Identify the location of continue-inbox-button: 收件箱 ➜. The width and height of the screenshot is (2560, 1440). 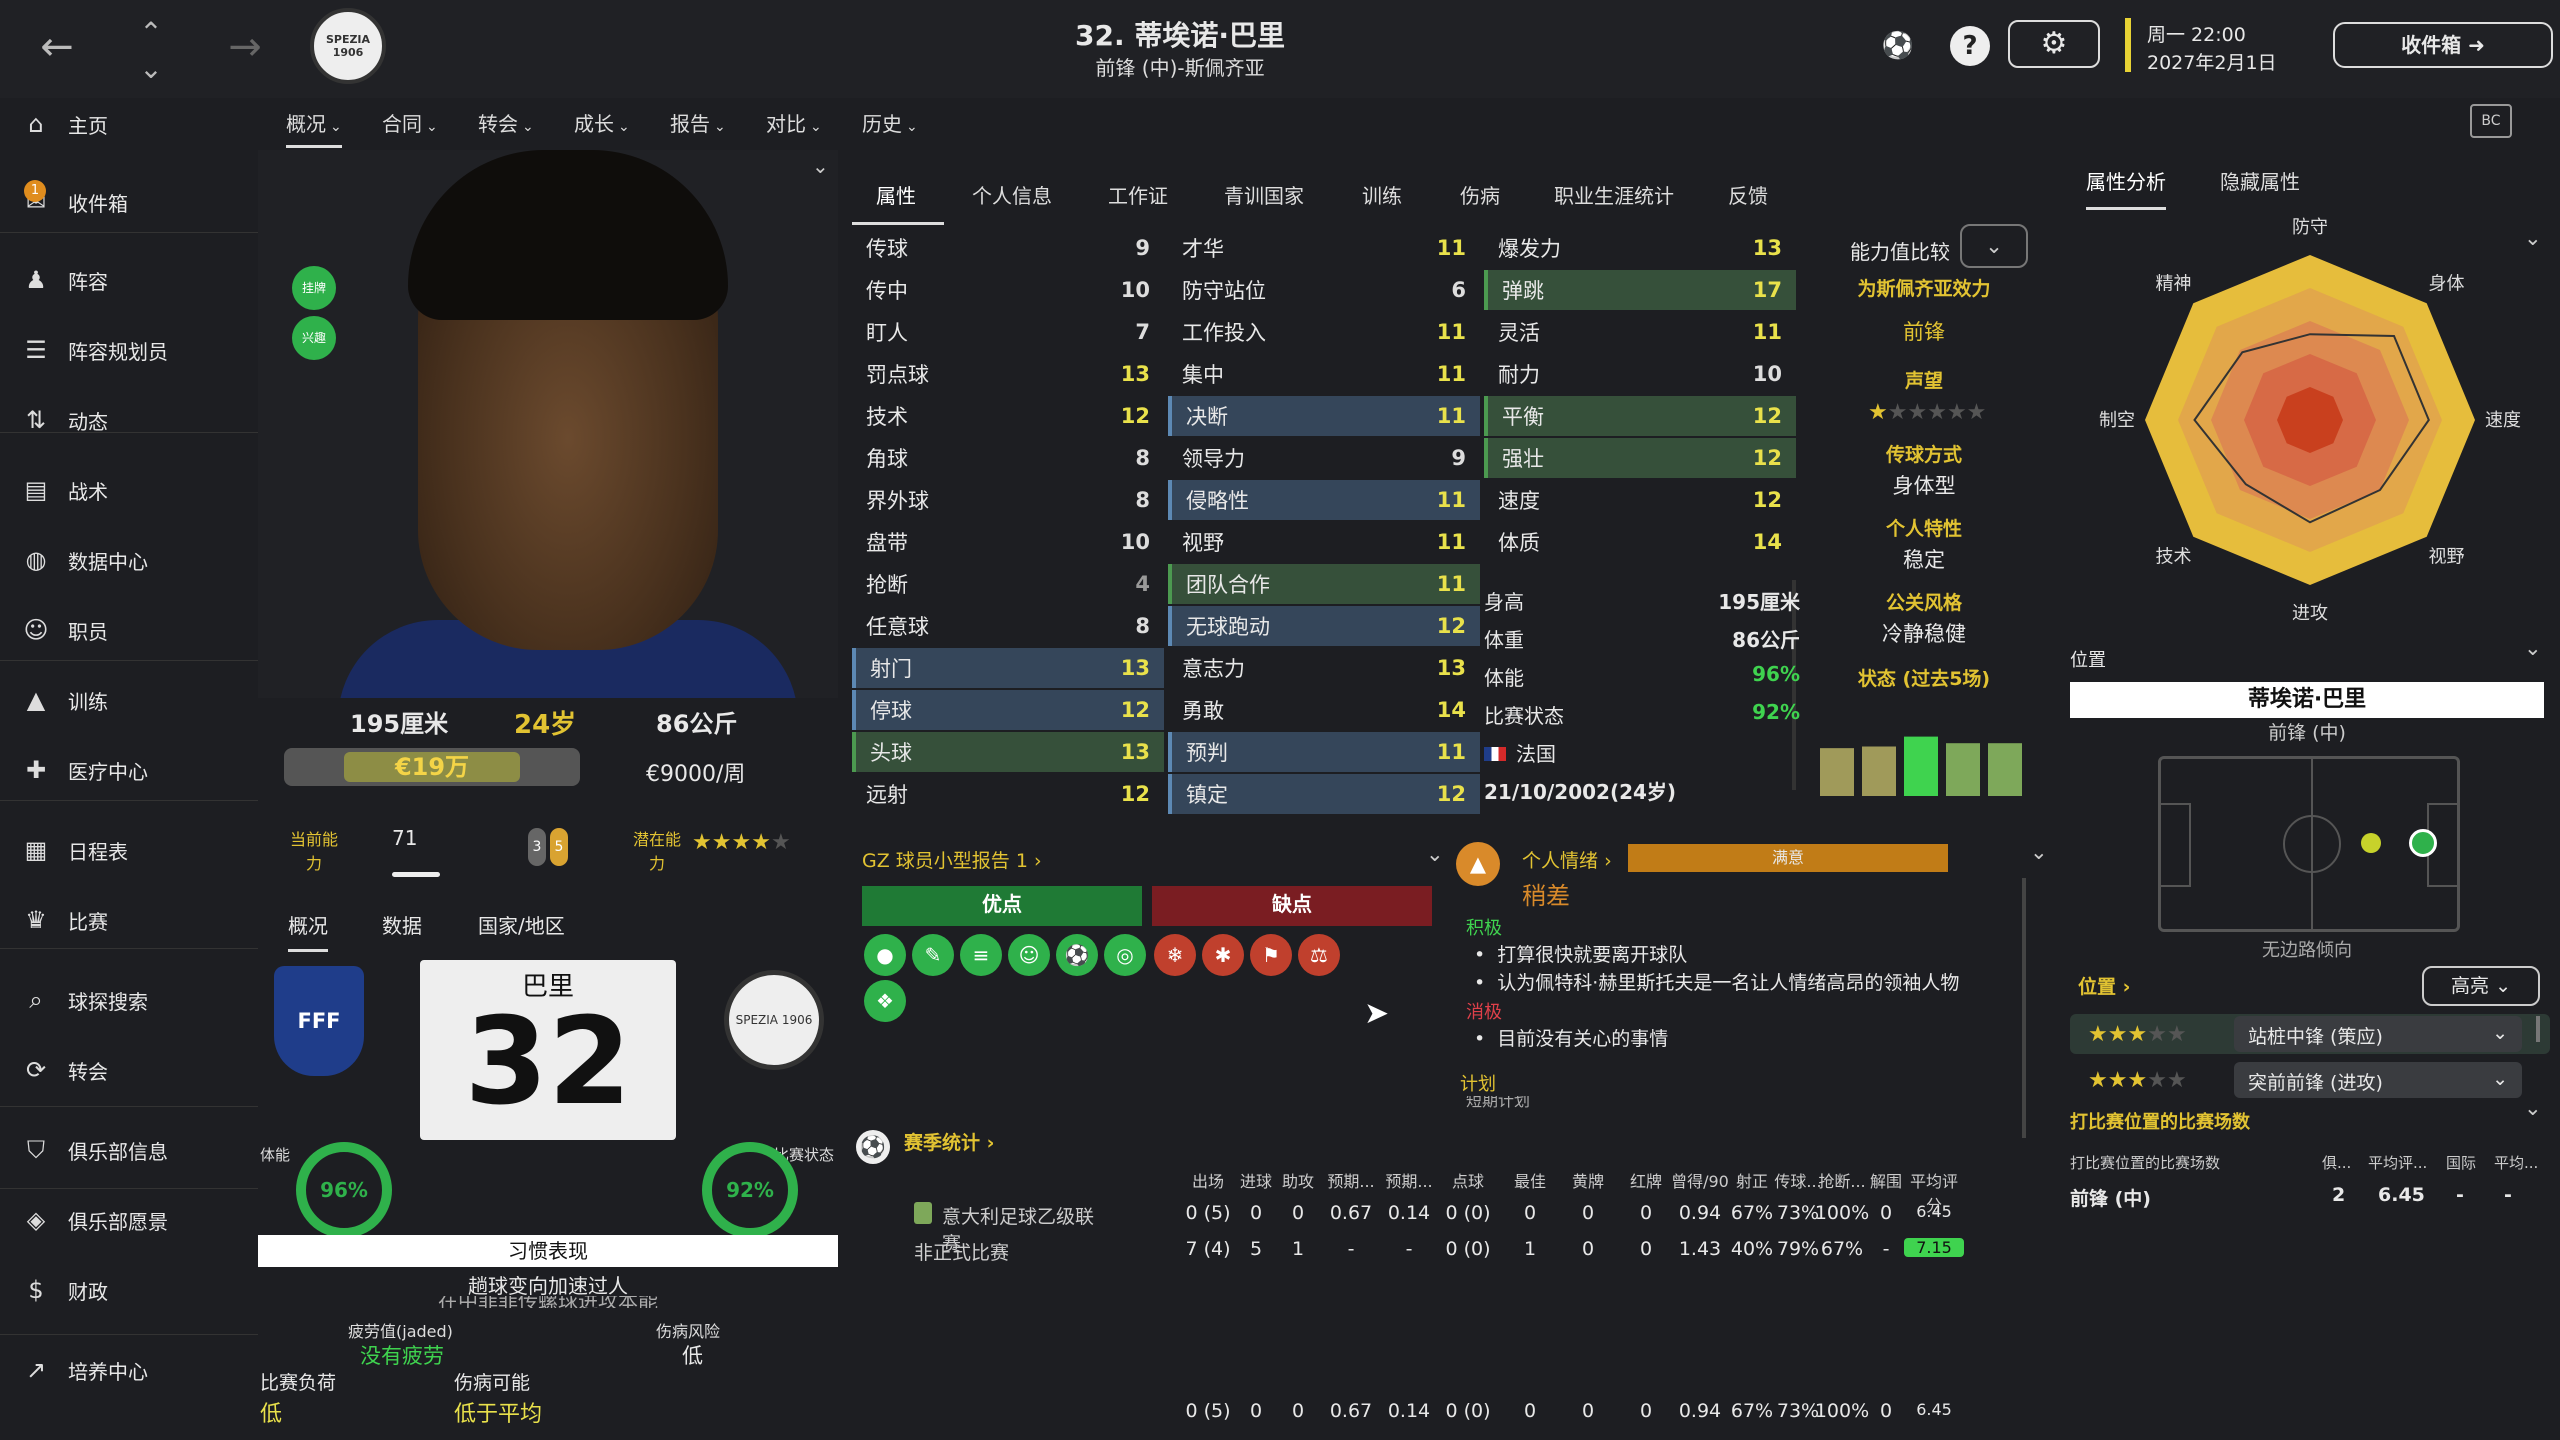
(2443, 45).